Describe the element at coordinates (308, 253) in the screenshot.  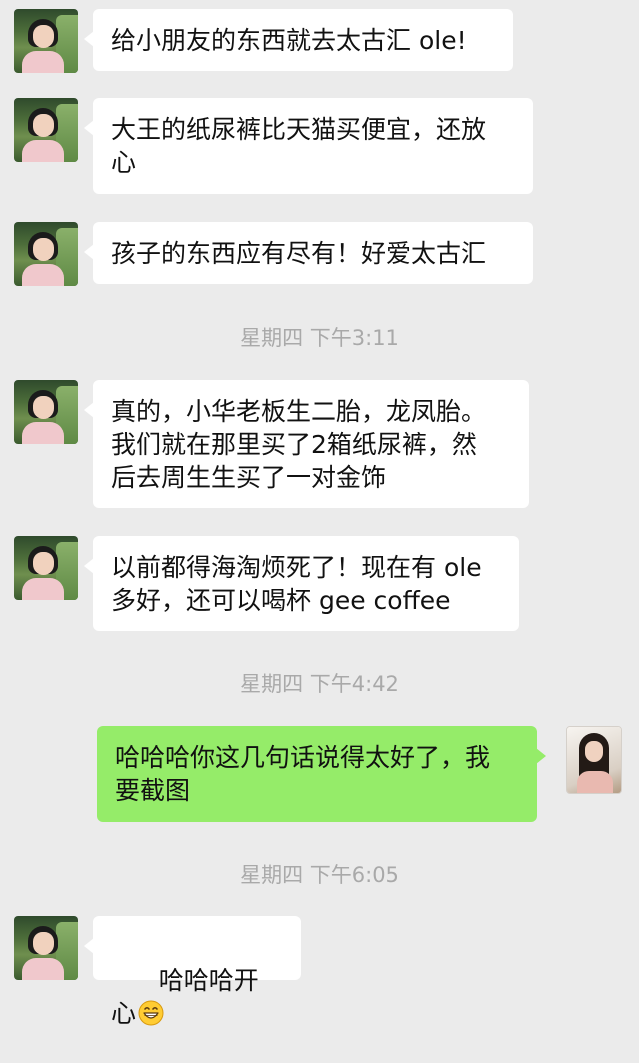
I see `message-bubble-incoming: 孩子的东西应有尽有！好爱太古汇` at that location.